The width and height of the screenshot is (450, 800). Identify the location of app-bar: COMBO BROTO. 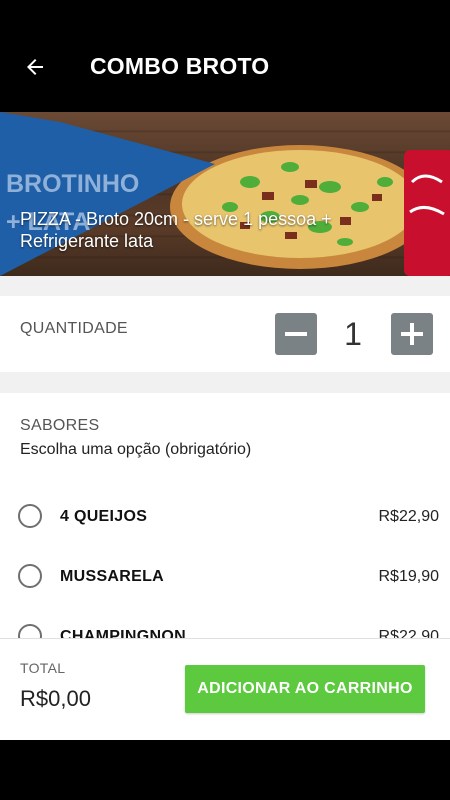
(225, 56).